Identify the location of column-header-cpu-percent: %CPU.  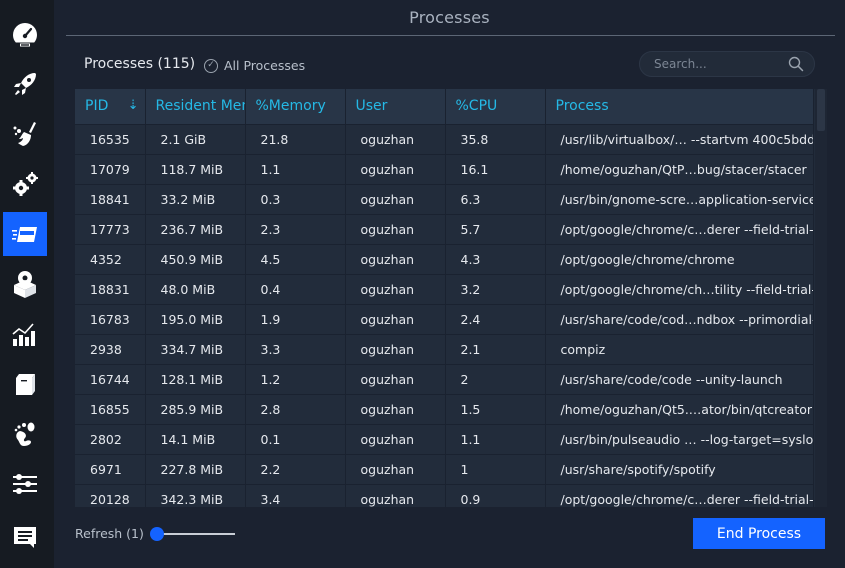
(495, 107).